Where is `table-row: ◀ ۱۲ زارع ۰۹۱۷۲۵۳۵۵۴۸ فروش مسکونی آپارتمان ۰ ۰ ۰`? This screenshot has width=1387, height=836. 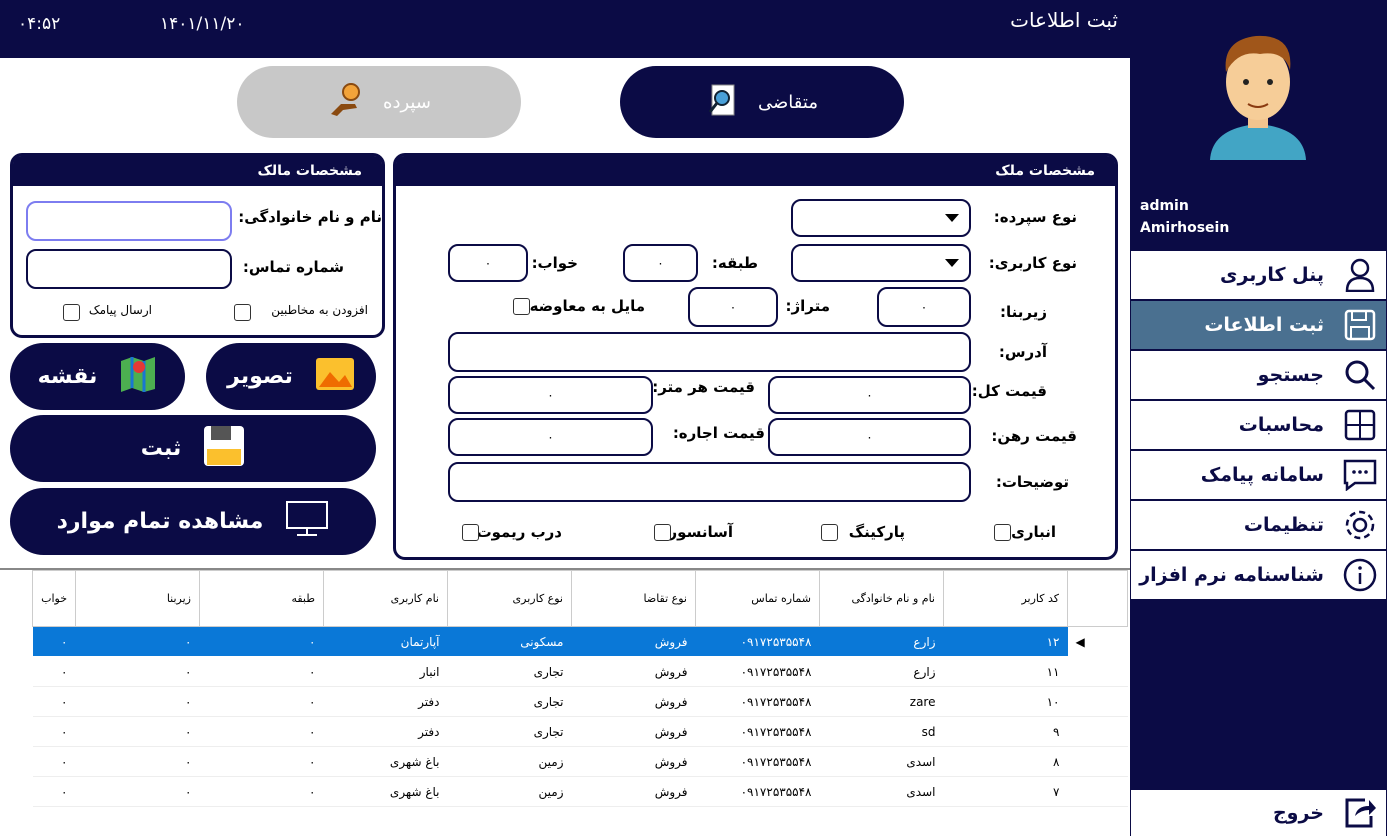 table-row: ◀ ۱۲ زارع ۰۹۱۷۲۵۳۵۵۴۸ فروش مسکونی آپارتمان ۰ ۰ ۰ is located at coordinates (580, 641).